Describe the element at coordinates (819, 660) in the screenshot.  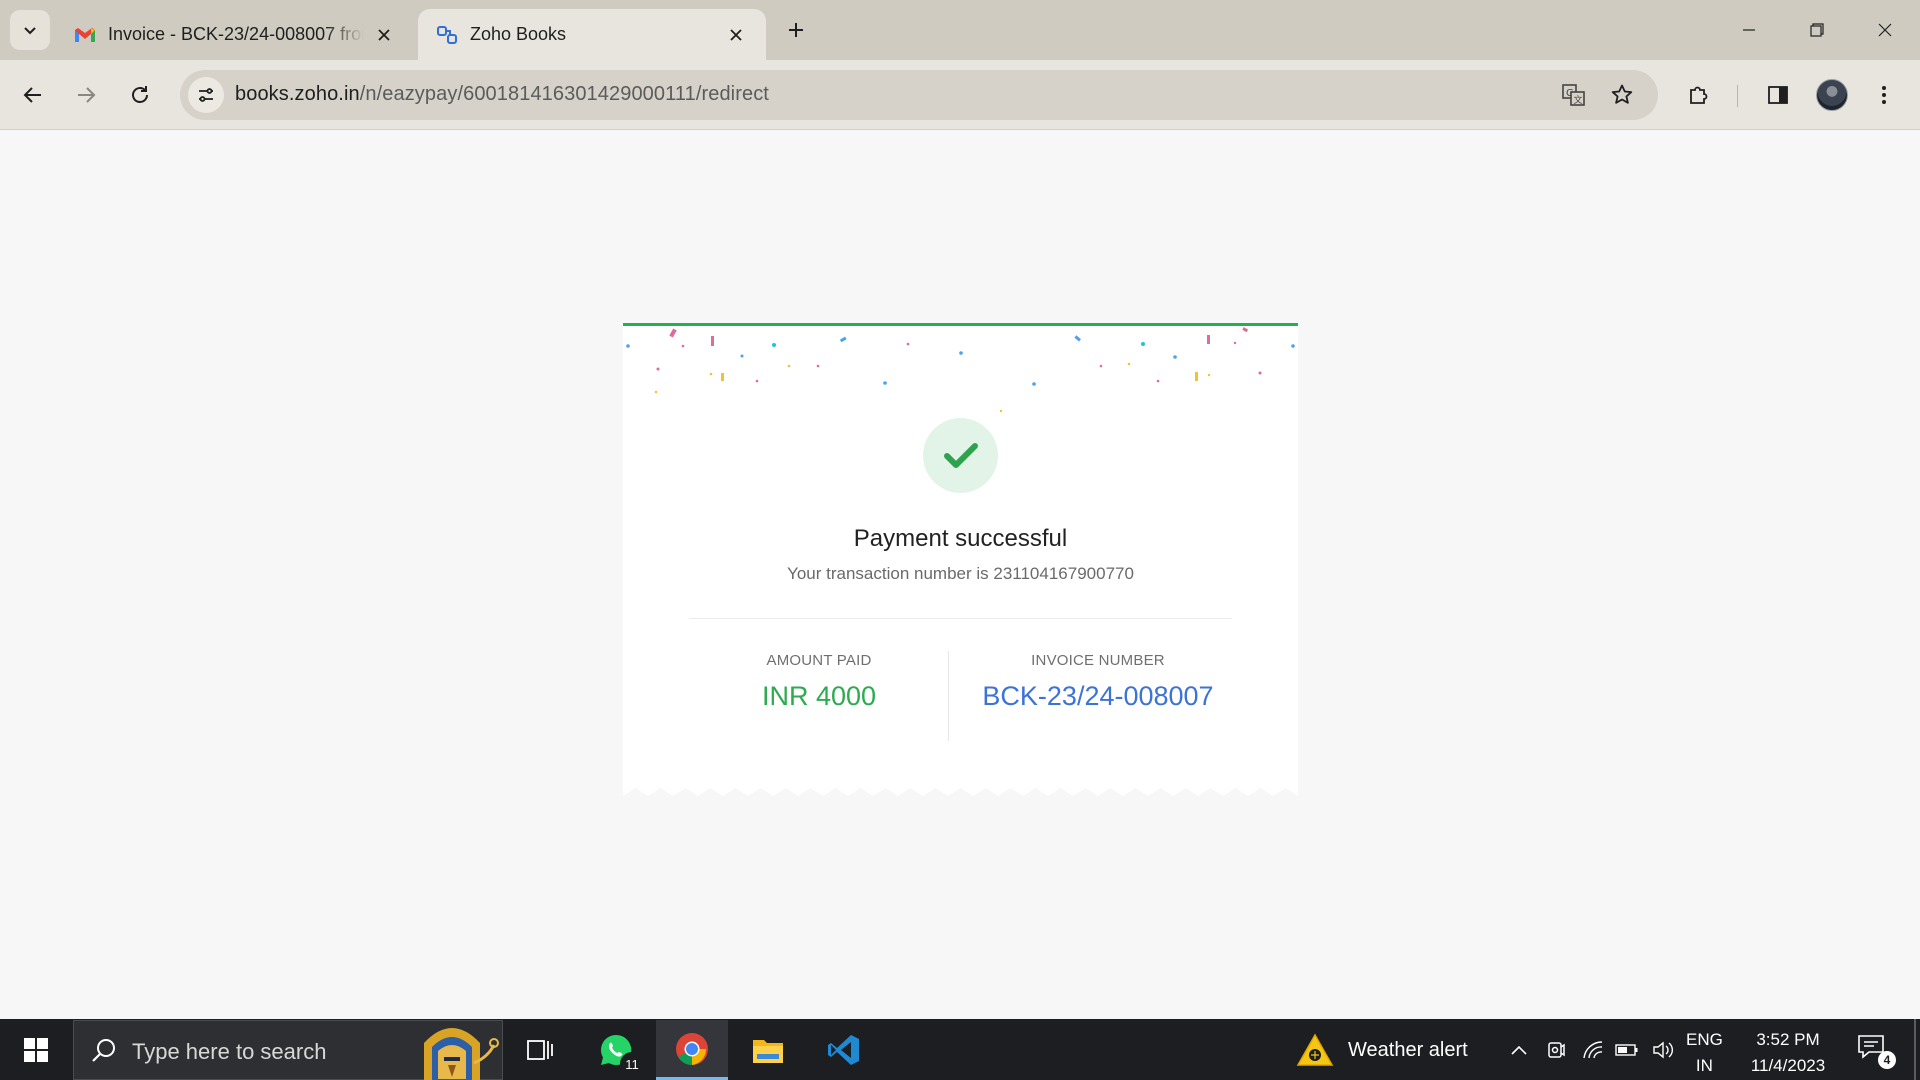
I see `amount-paid-label: AMOUNT PAID` at that location.